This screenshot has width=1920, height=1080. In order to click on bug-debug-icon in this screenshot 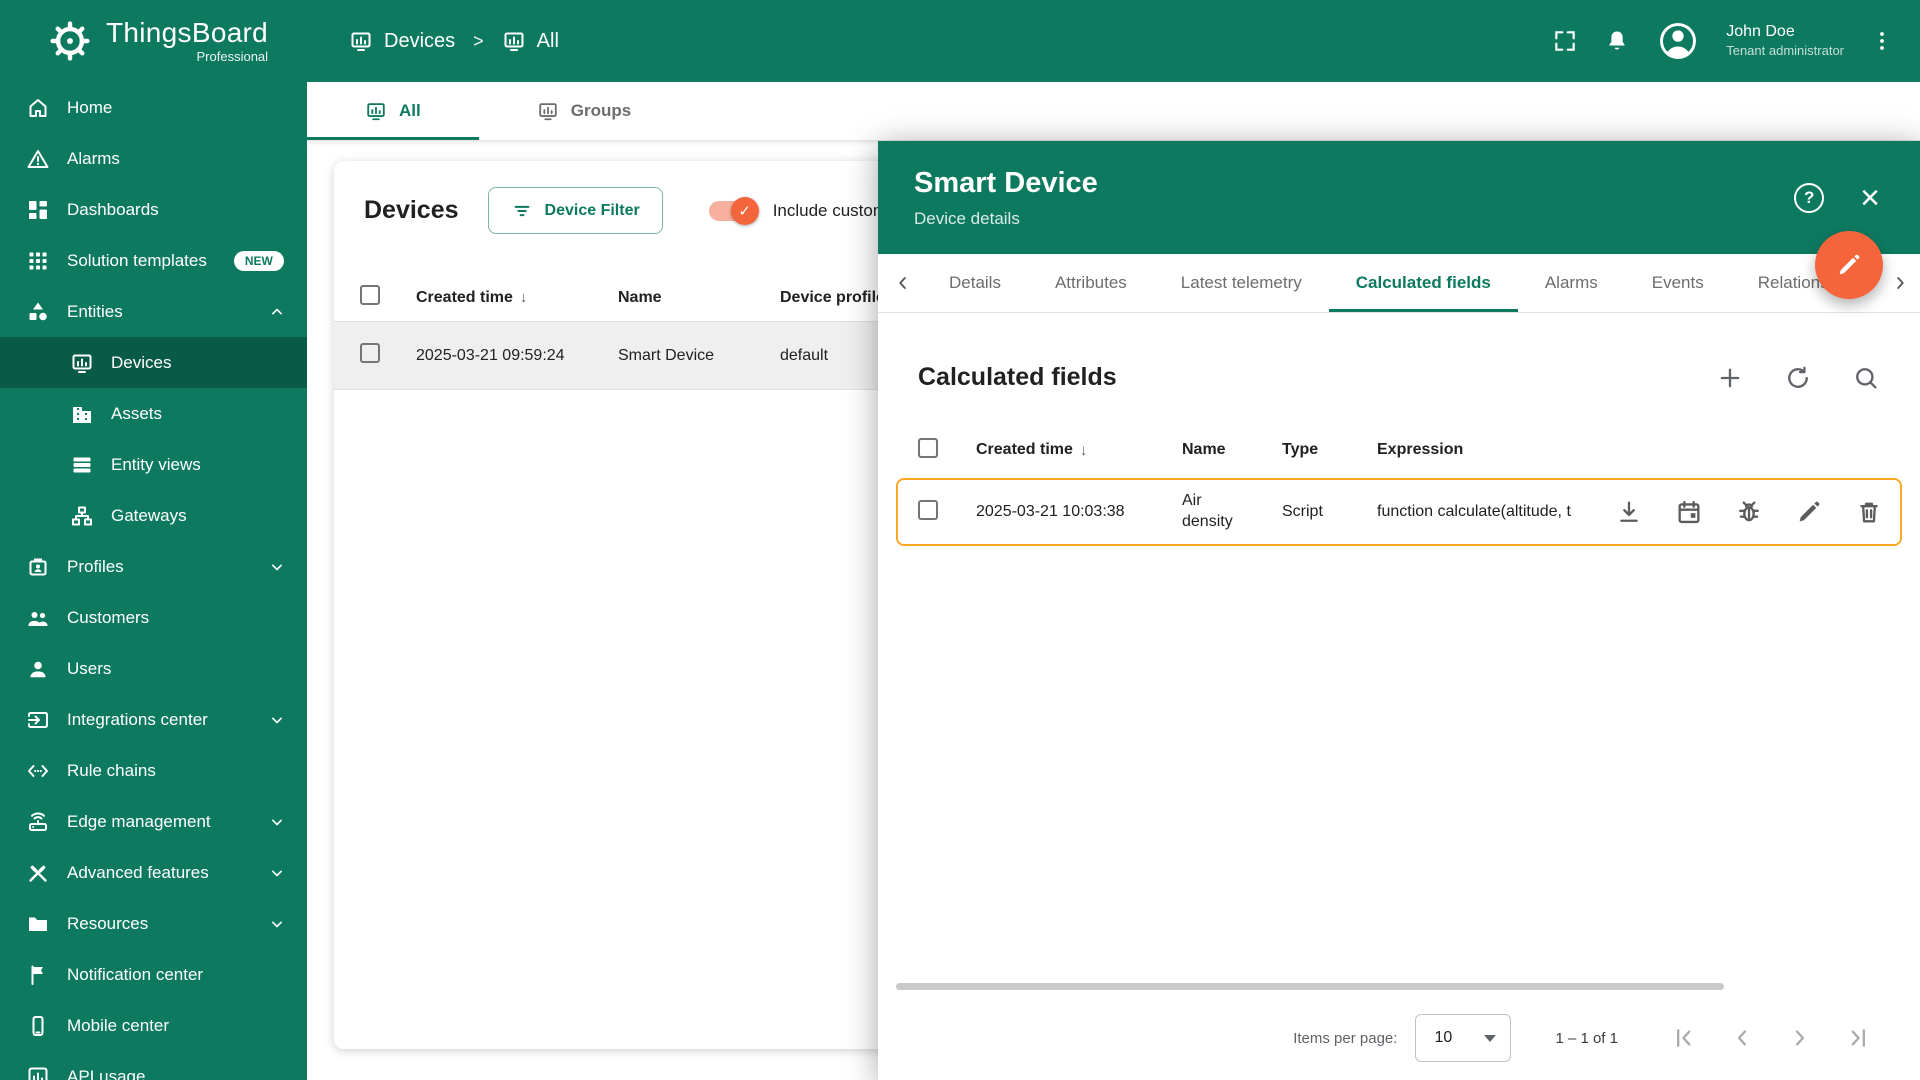, I will do `click(1749, 512)`.